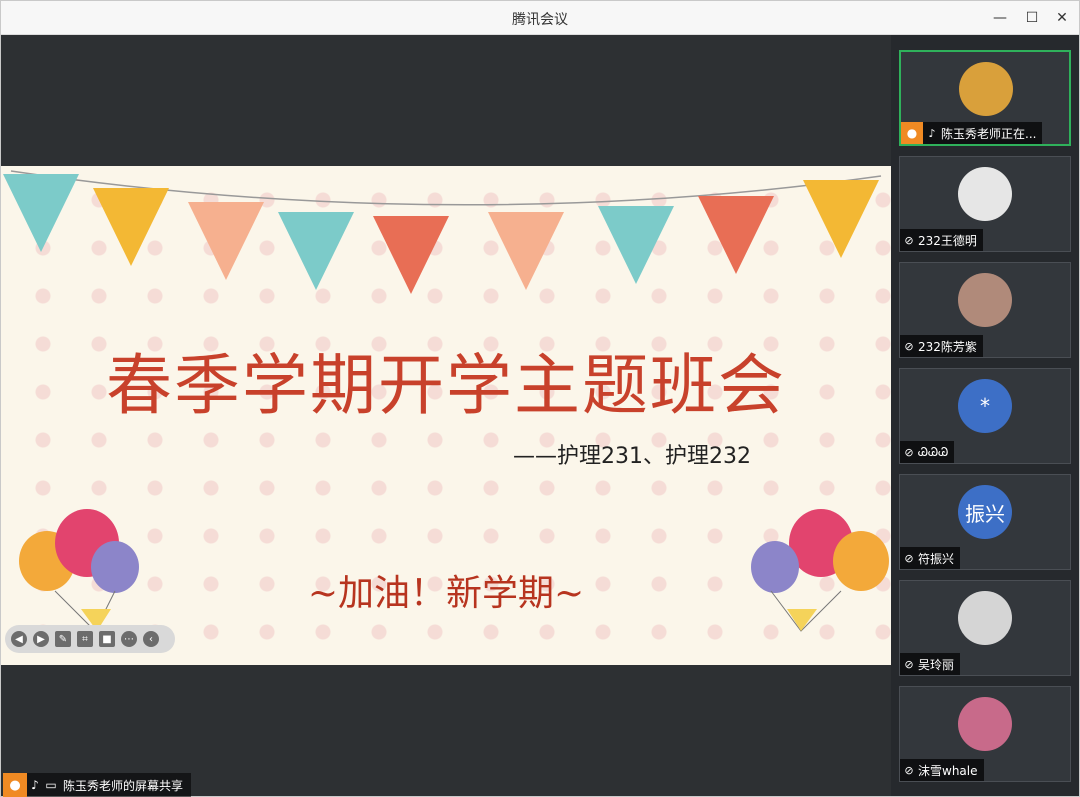 The height and width of the screenshot is (797, 1080). I want to click on participant-name: 232陈芳紫, so click(947, 346).